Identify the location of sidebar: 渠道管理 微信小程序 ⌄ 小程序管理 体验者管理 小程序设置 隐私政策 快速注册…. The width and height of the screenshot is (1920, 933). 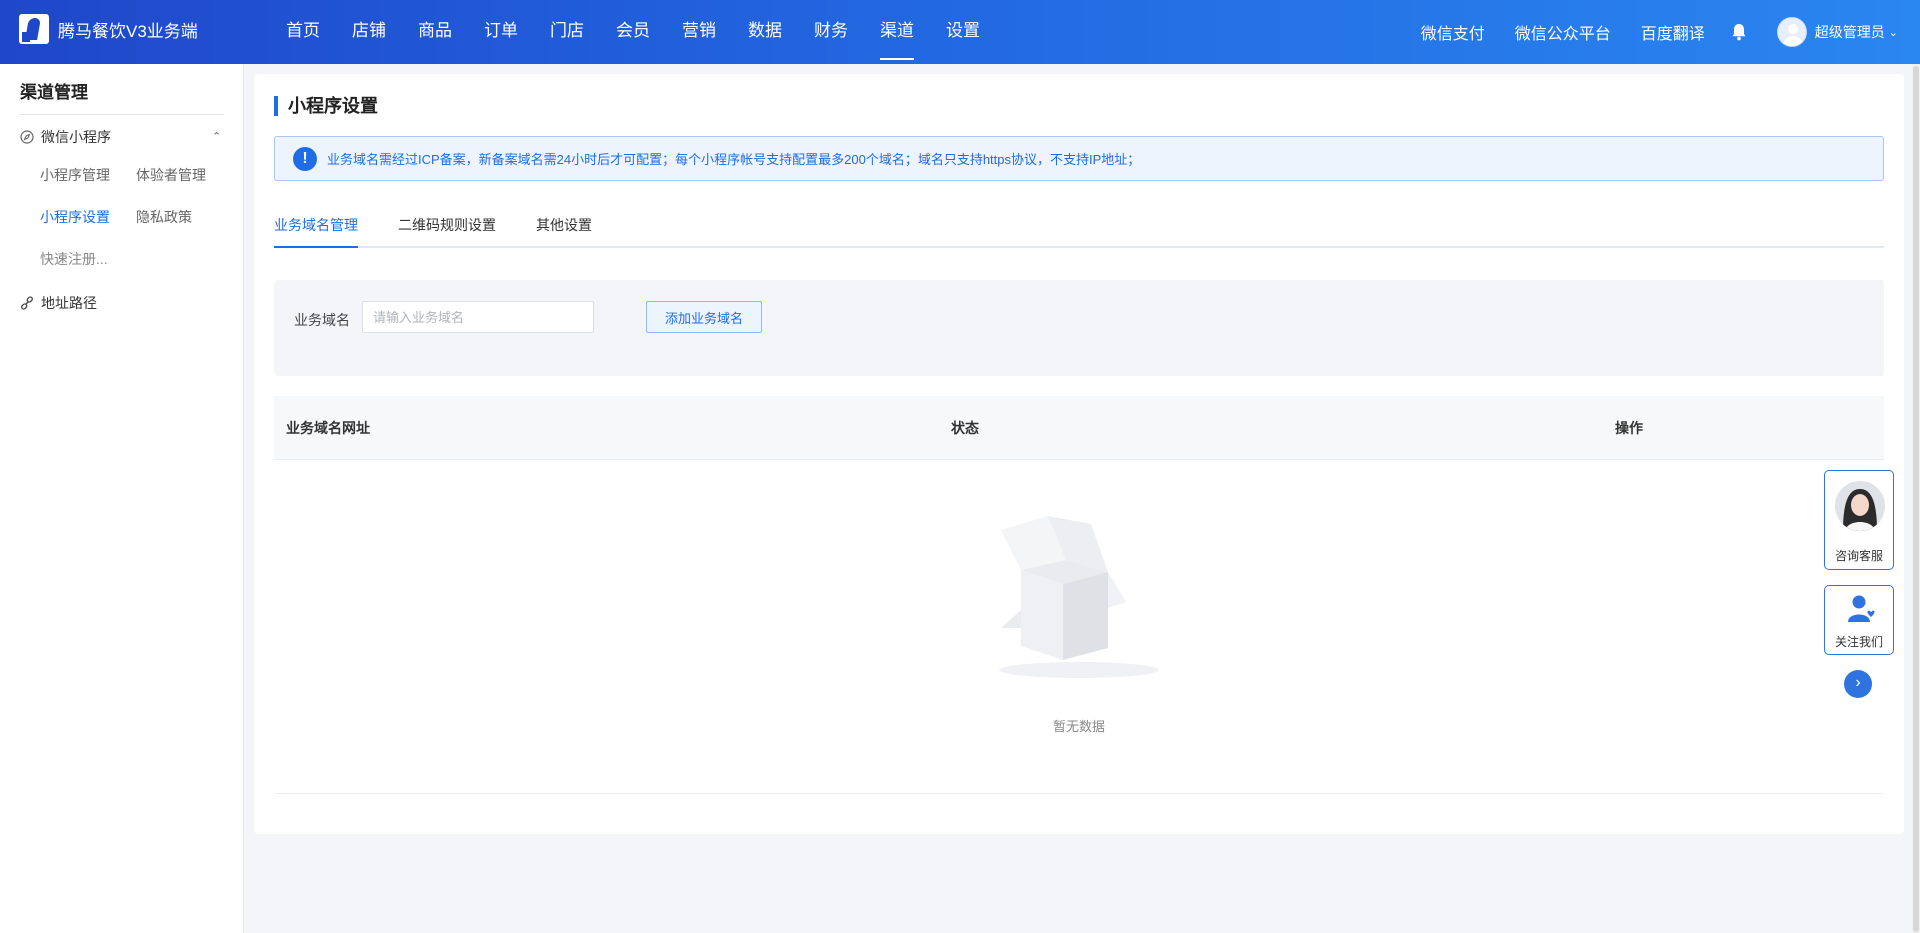
(122, 498).